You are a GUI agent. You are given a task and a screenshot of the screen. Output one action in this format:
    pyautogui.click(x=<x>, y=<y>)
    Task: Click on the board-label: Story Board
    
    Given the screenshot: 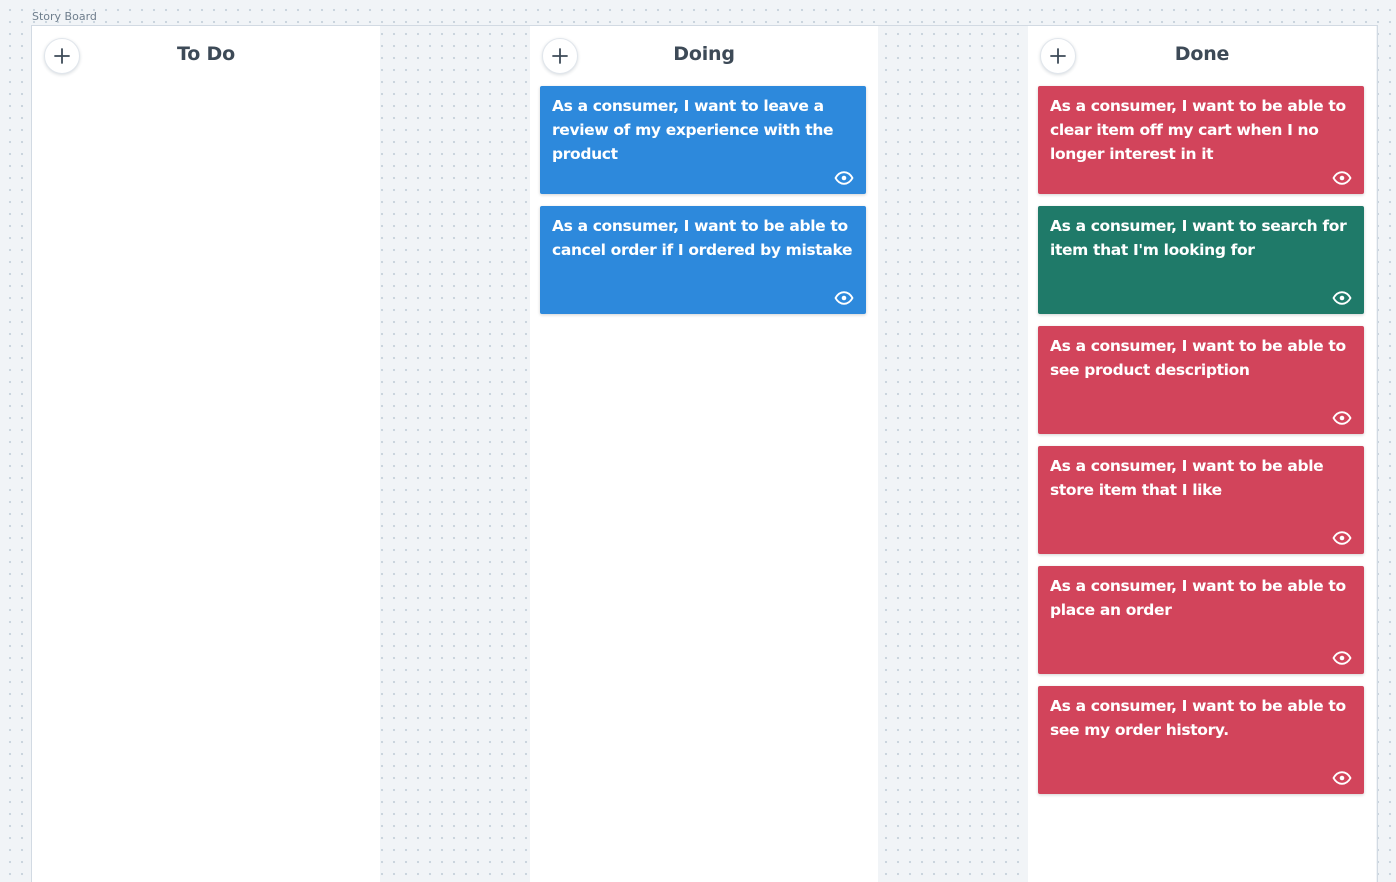 What is the action you would take?
    pyautogui.click(x=64, y=16)
    